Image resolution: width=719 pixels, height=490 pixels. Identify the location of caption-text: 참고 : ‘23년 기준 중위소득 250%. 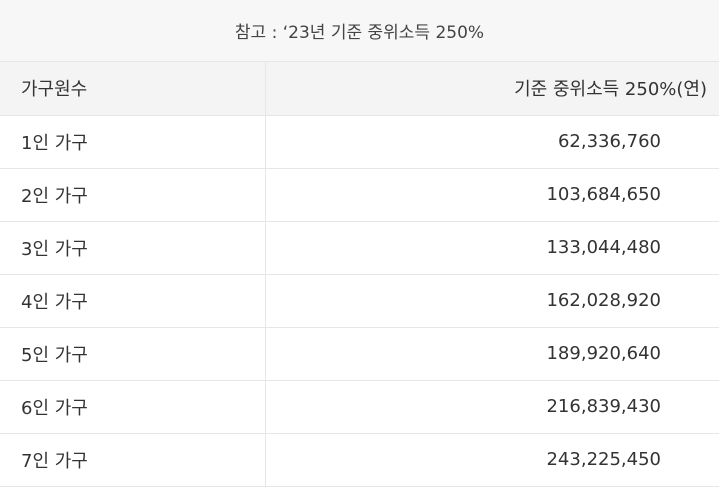
(359, 33).